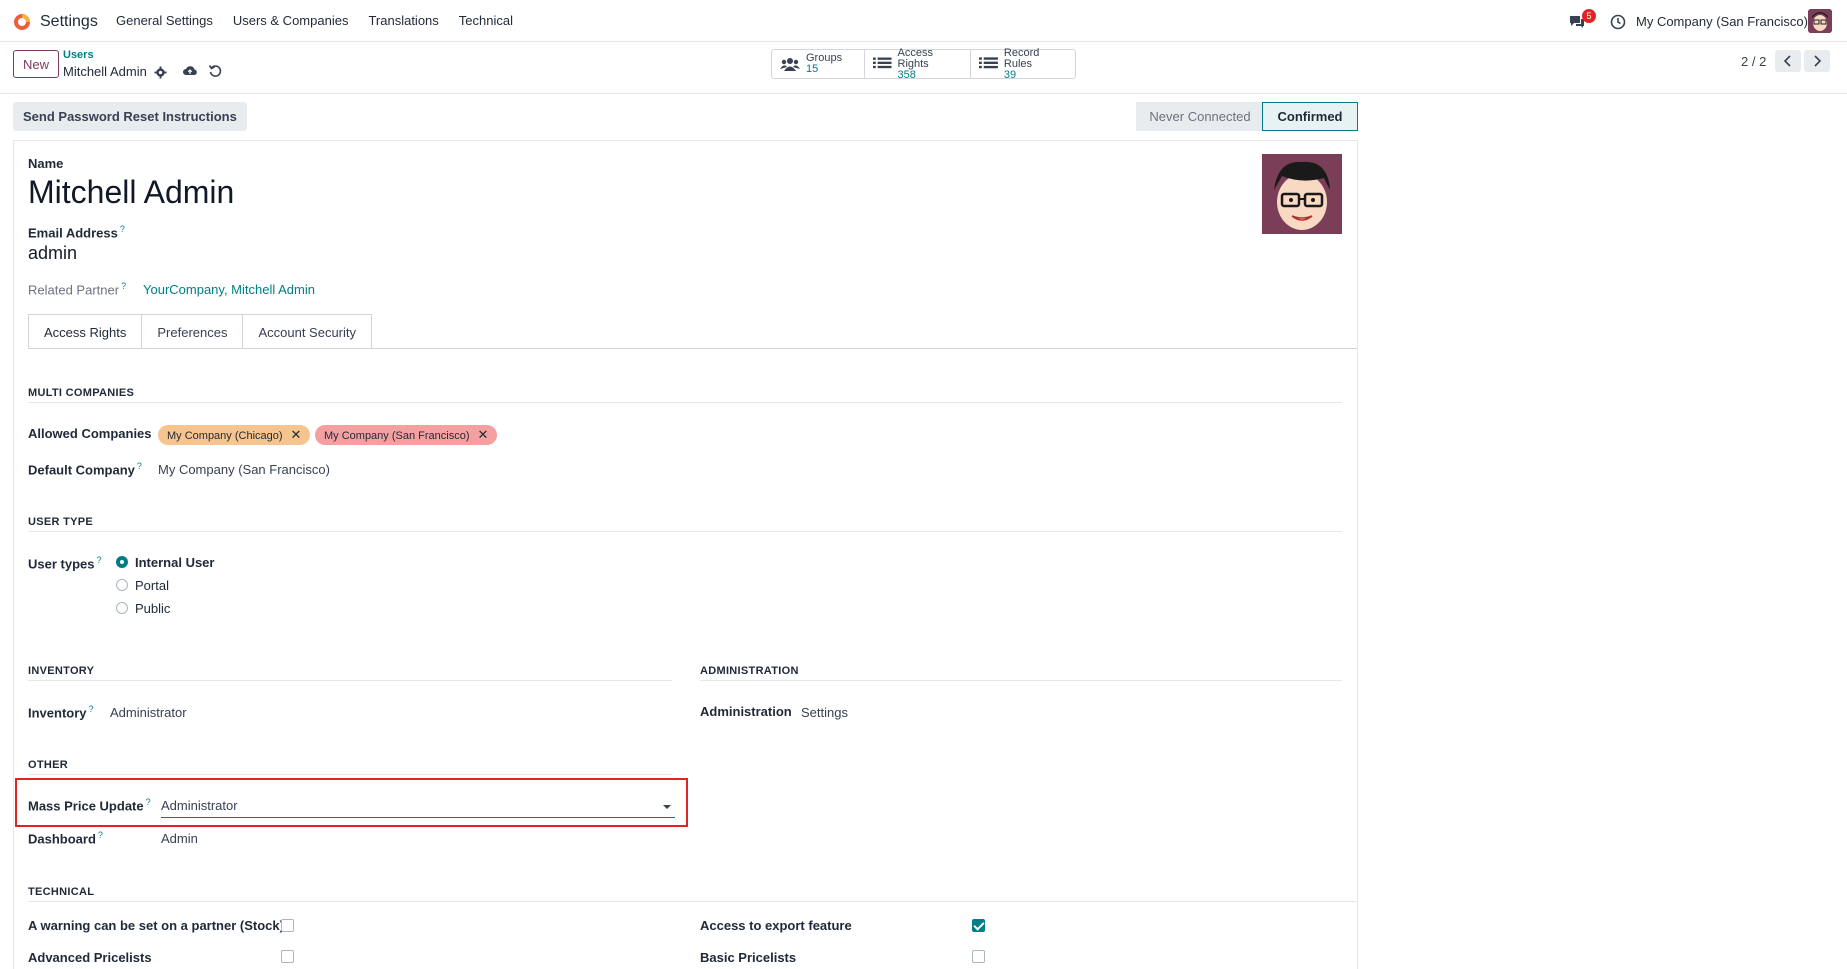  I want to click on email-field: admin, so click(52, 253).